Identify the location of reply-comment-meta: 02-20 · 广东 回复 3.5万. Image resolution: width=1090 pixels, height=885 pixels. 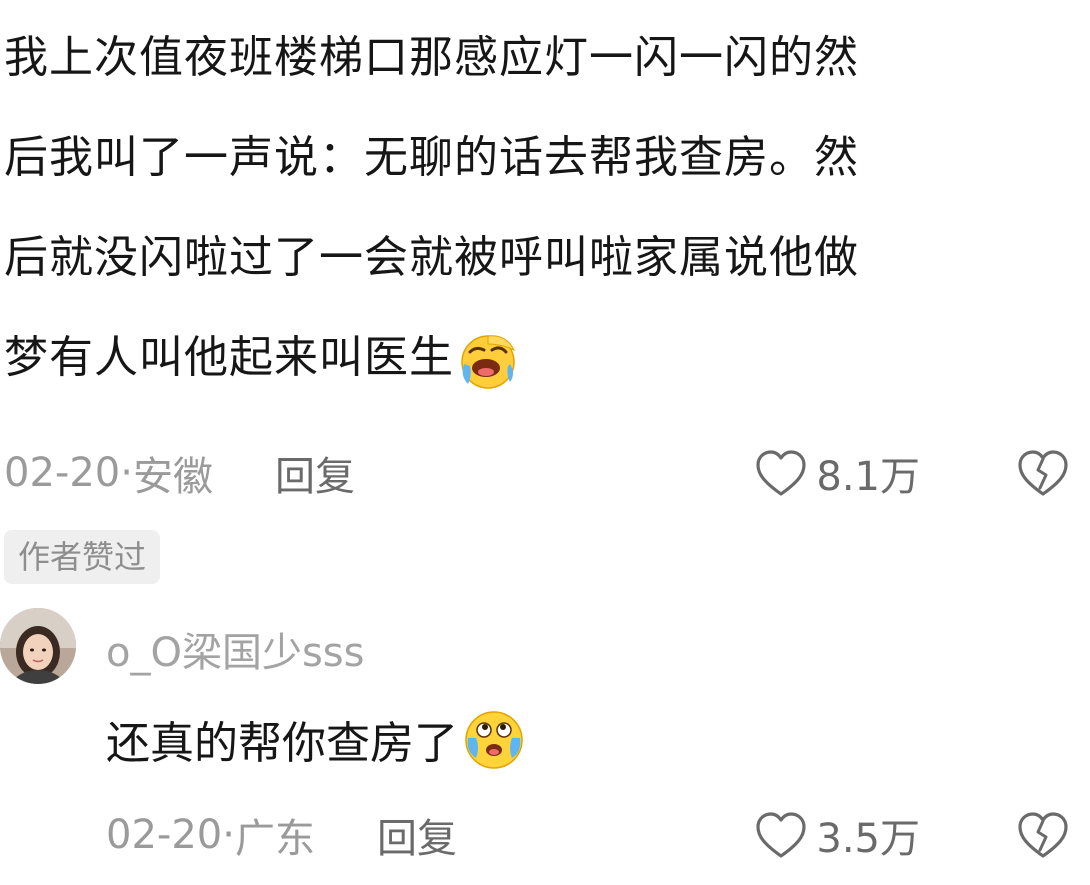
(588, 835).